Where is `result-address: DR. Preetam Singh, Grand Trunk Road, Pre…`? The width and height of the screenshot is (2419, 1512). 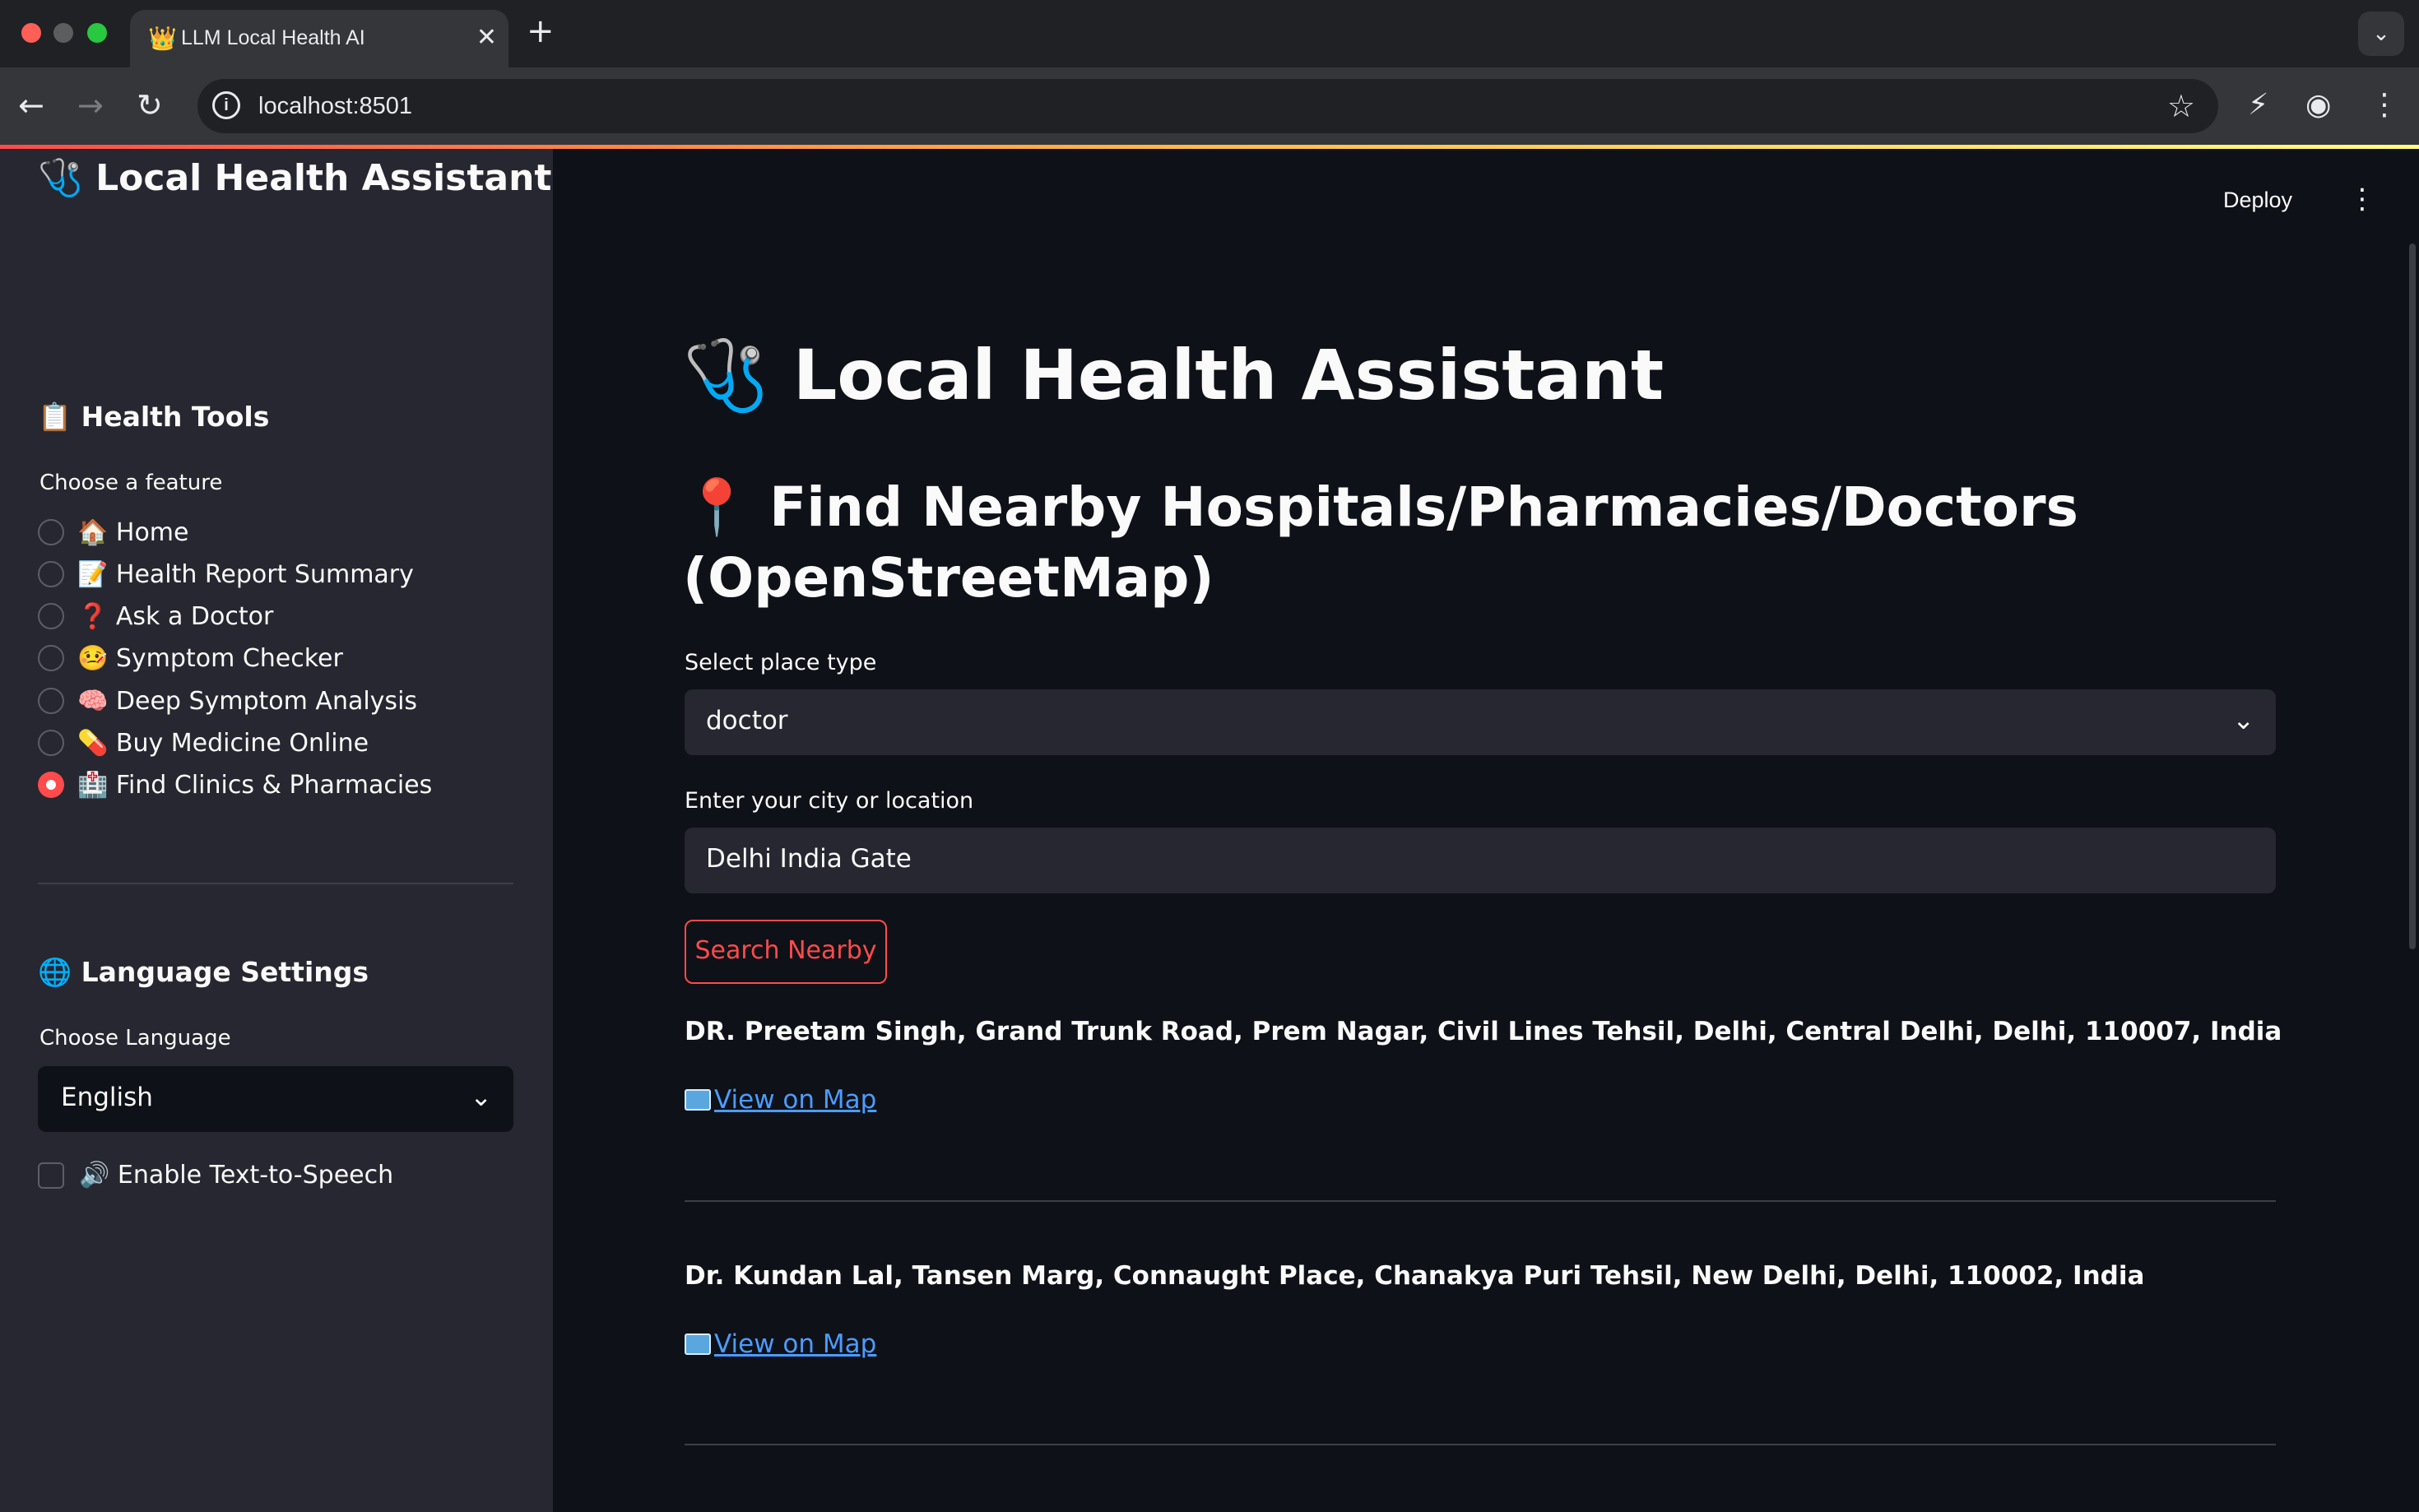 result-address: DR. Preetam Singh, Grand Trunk Road, Pre… is located at coordinates (1483, 1031).